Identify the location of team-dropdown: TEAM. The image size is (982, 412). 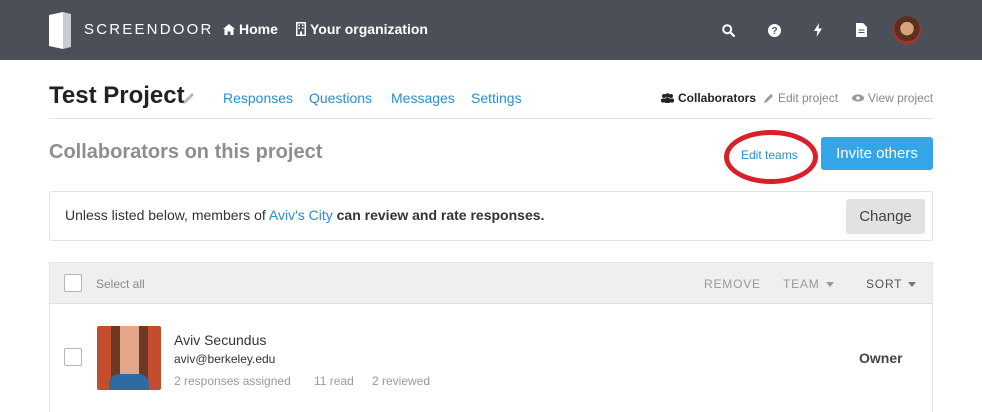
(808, 284).